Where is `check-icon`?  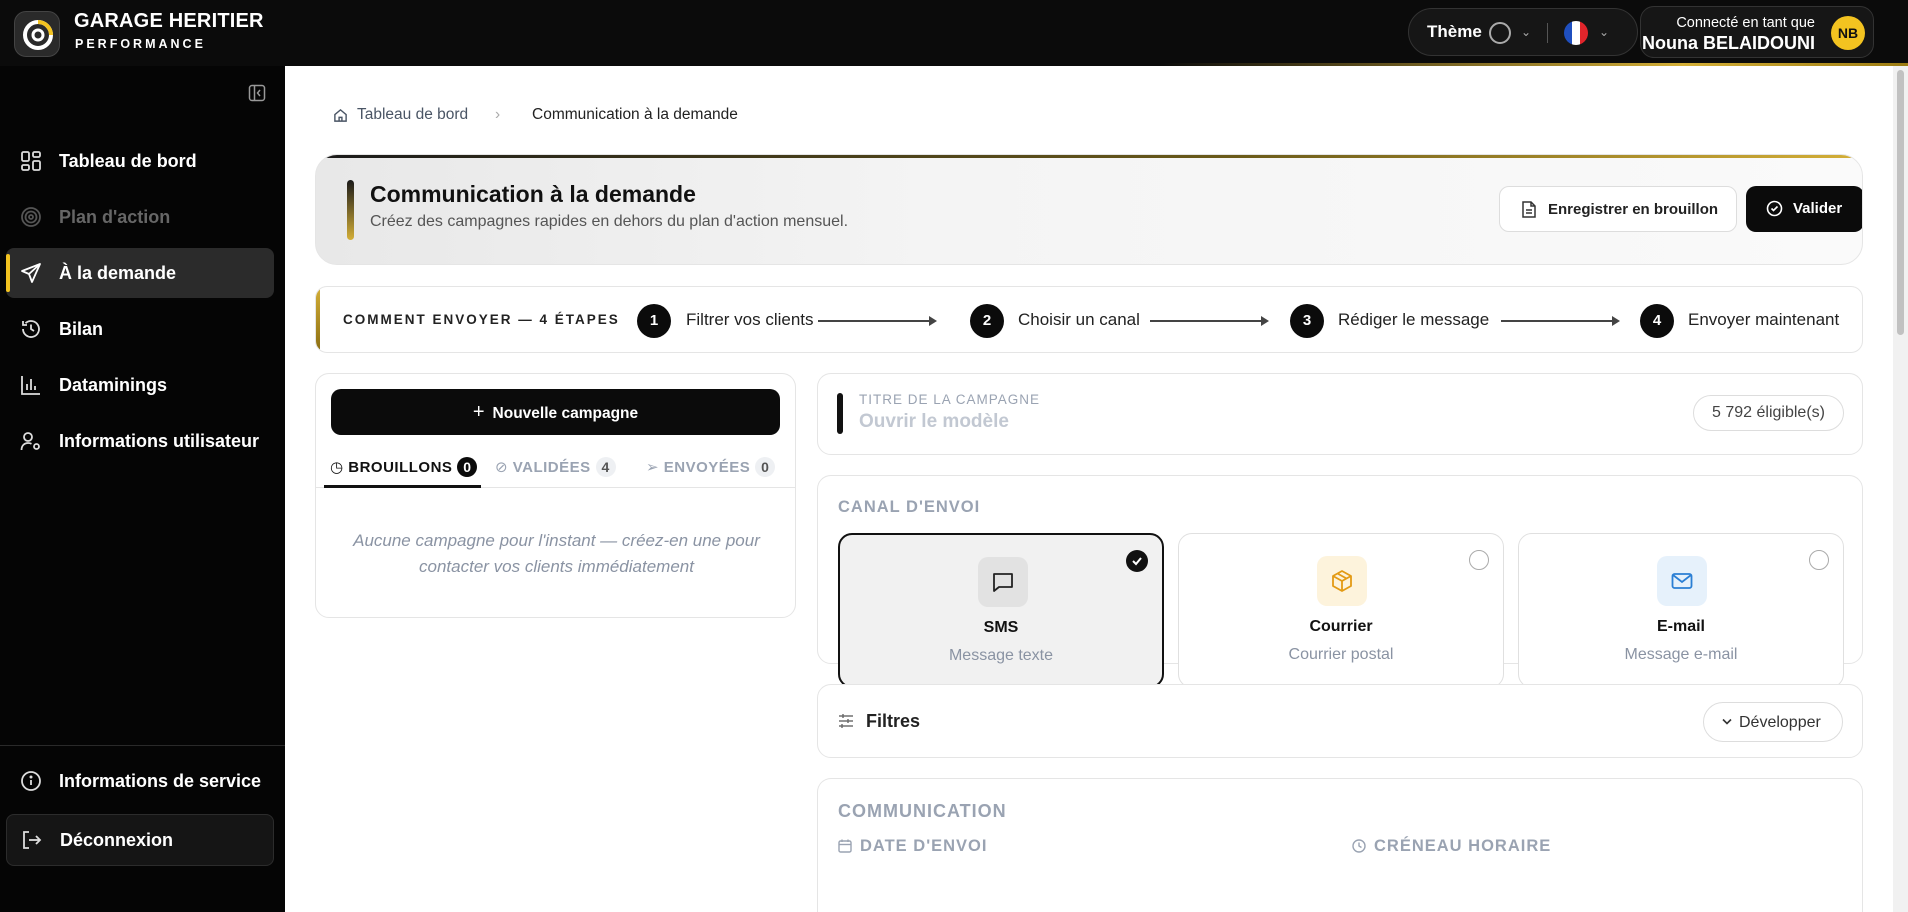
check-icon is located at coordinates (1137, 561).